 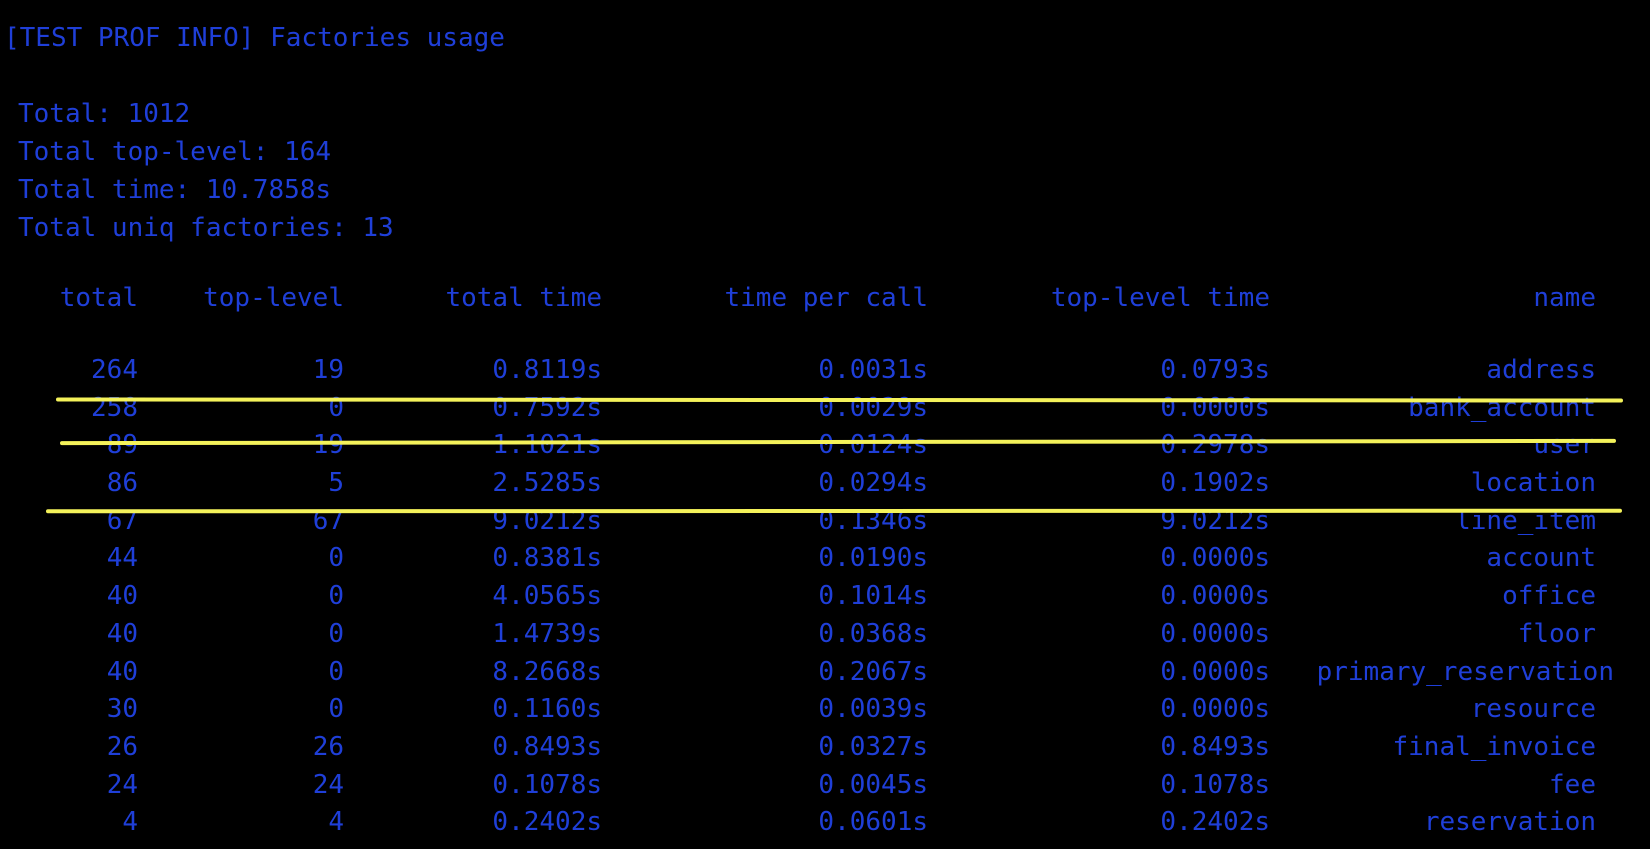 What do you see at coordinates (336, 483) in the screenshot?
I see `cell-top-level: 5` at bounding box center [336, 483].